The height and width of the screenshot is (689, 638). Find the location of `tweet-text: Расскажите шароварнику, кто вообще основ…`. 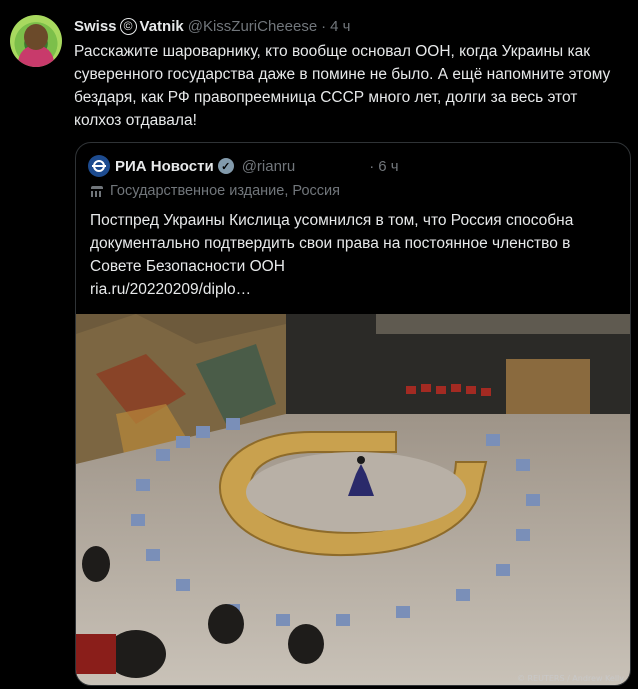

tweet-text: Расскажите шароварнику, кто вообще основ… is located at coordinates (342, 86).